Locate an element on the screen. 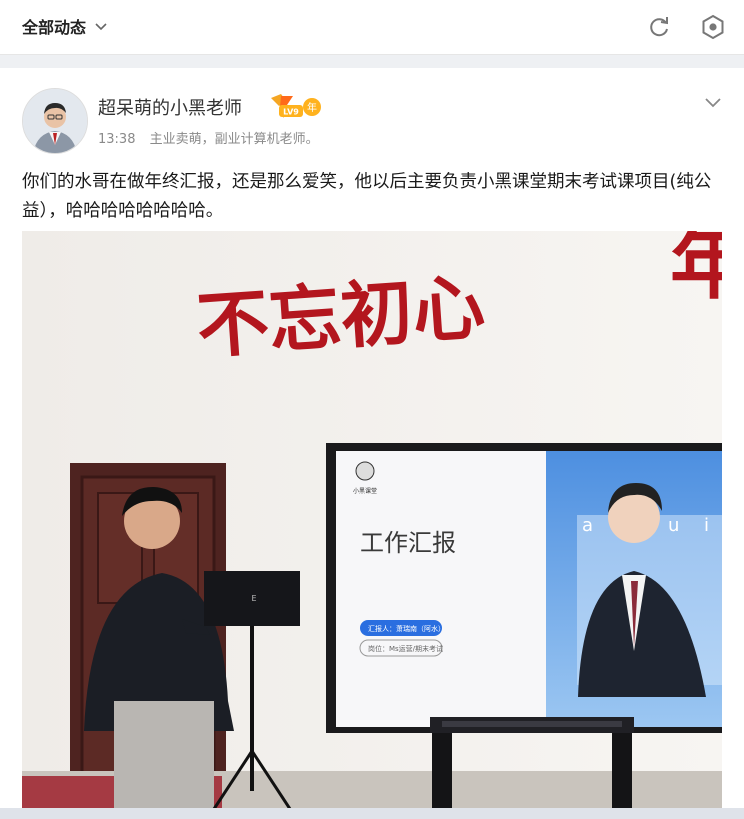  user-bio: 主业卖萌，副业计算机老师。 is located at coordinates (234, 139).